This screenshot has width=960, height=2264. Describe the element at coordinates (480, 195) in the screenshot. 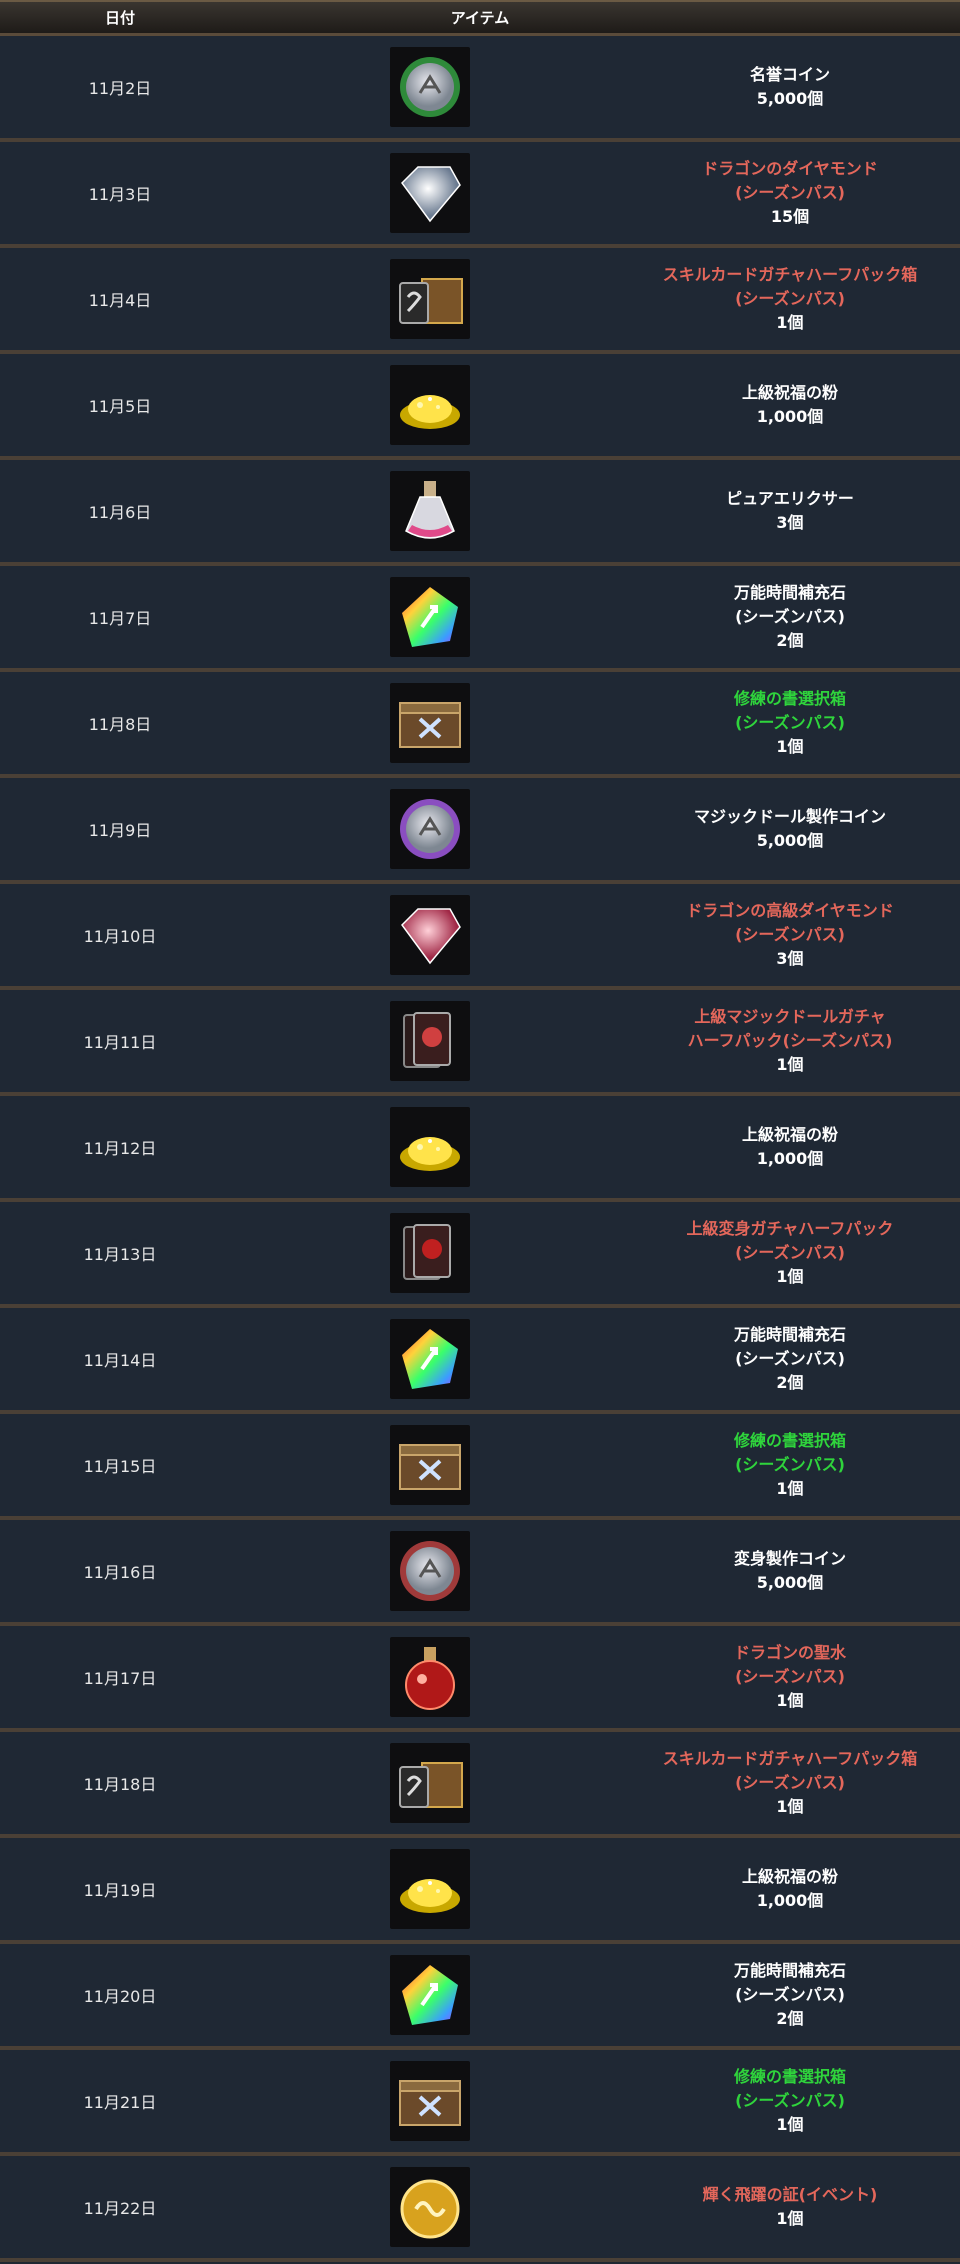

I see `table-row: 11月3日 ドラゴンのダイヤモンド (シーズンパス) 15個` at that location.